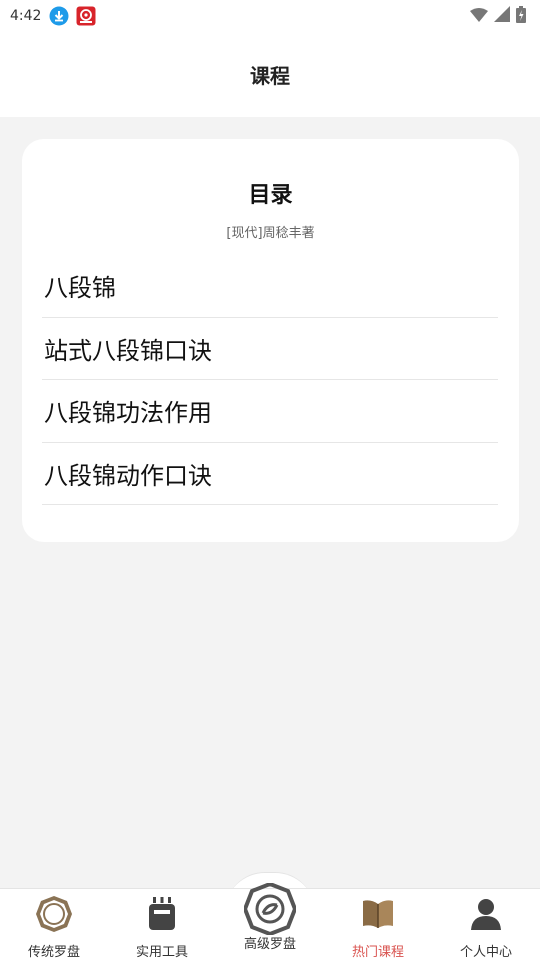  What do you see at coordinates (270, 195) in the screenshot?
I see `toc-title: 目录` at bounding box center [270, 195].